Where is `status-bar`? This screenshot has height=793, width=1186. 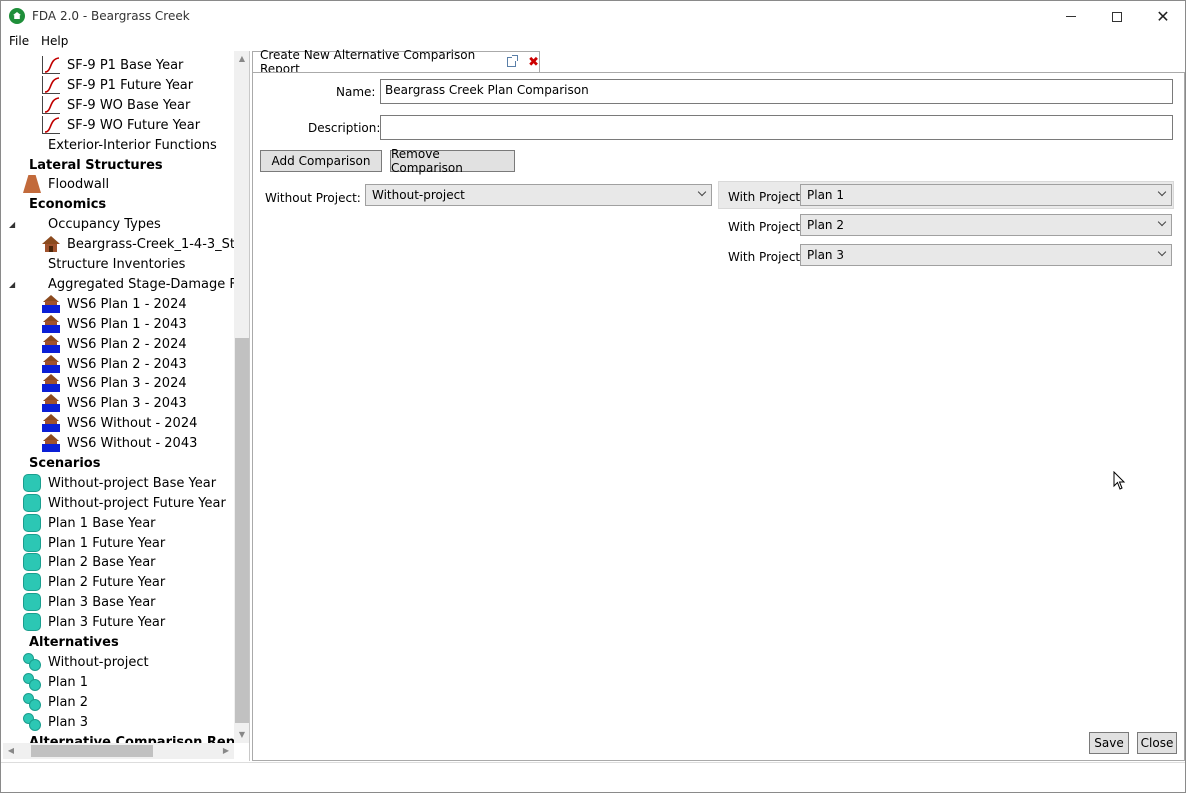 status-bar is located at coordinates (593, 777).